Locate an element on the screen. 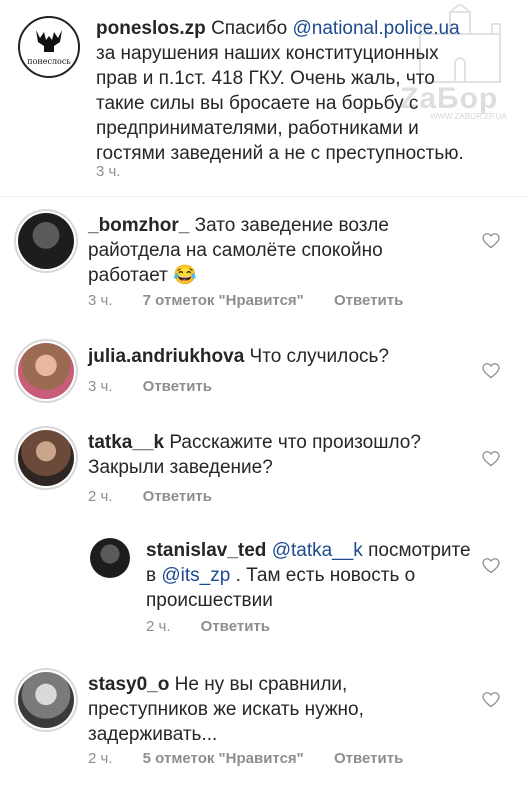  comment-meta: 3 ч. Ответить is located at coordinates (163, 386).